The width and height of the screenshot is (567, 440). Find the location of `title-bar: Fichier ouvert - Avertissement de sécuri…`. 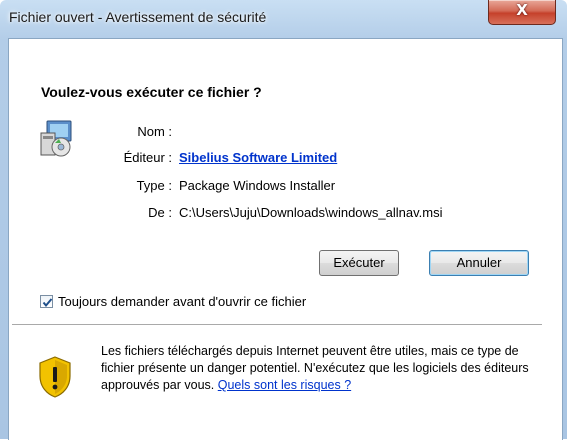

title-bar: Fichier ouvert - Avertissement de sécuri… is located at coordinates (283, 19).